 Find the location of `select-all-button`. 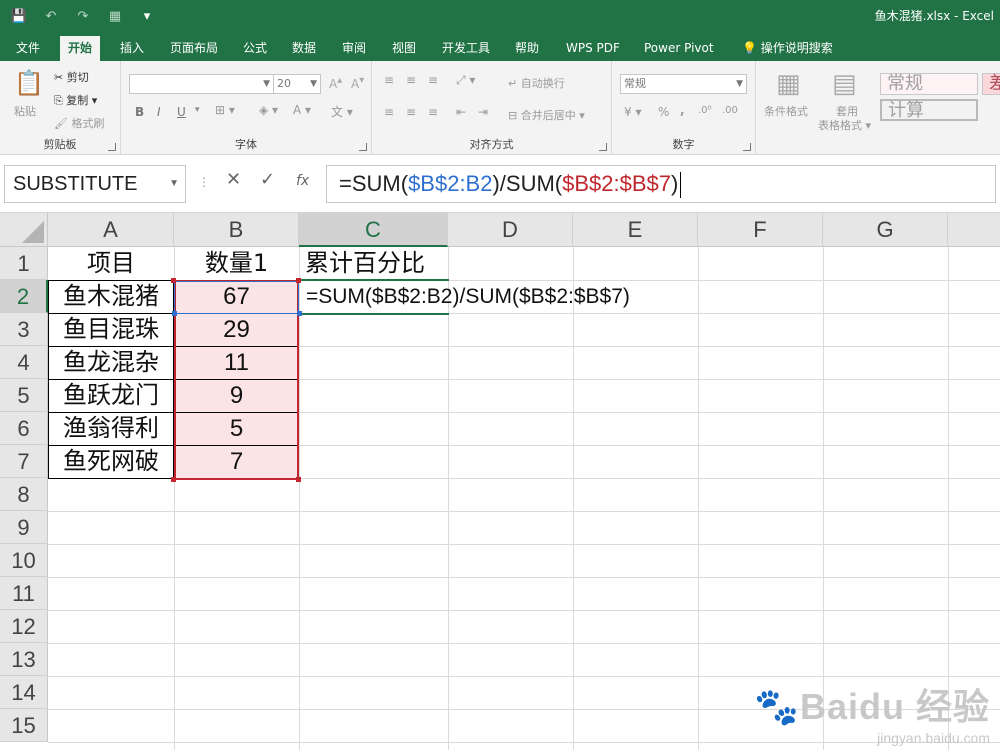

select-all-button is located at coordinates (24, 230).